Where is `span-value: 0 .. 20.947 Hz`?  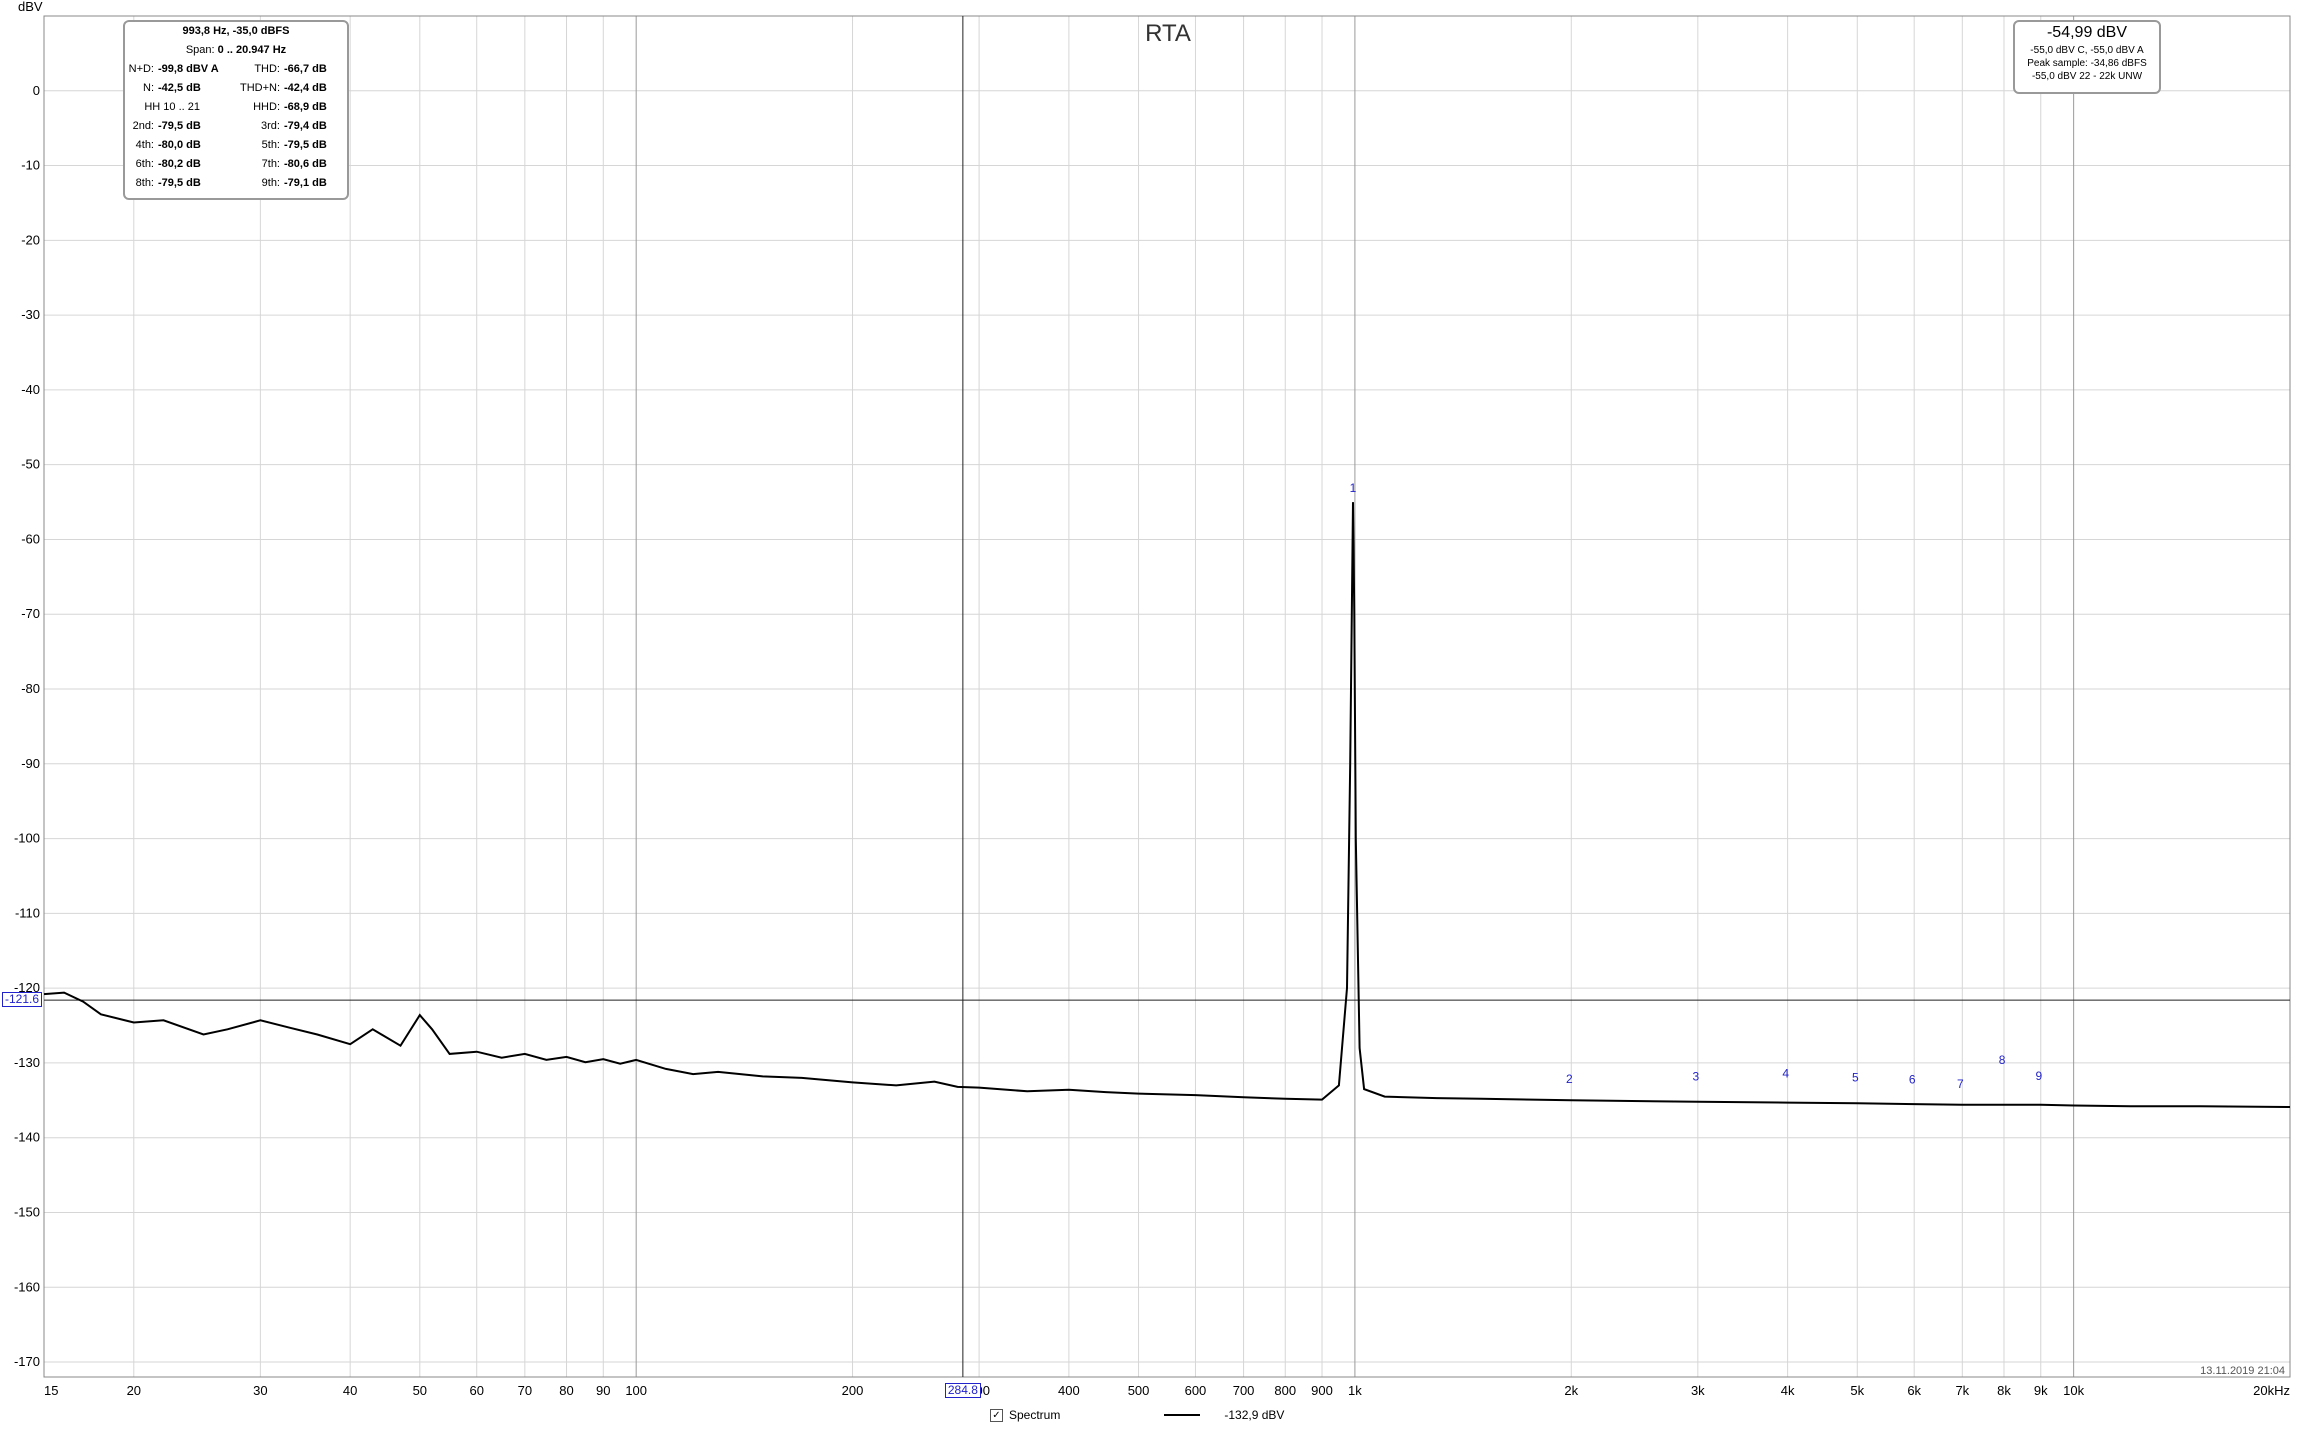
span-value: 0 .. 20.947 Hz is located at coordinates (252, 50).